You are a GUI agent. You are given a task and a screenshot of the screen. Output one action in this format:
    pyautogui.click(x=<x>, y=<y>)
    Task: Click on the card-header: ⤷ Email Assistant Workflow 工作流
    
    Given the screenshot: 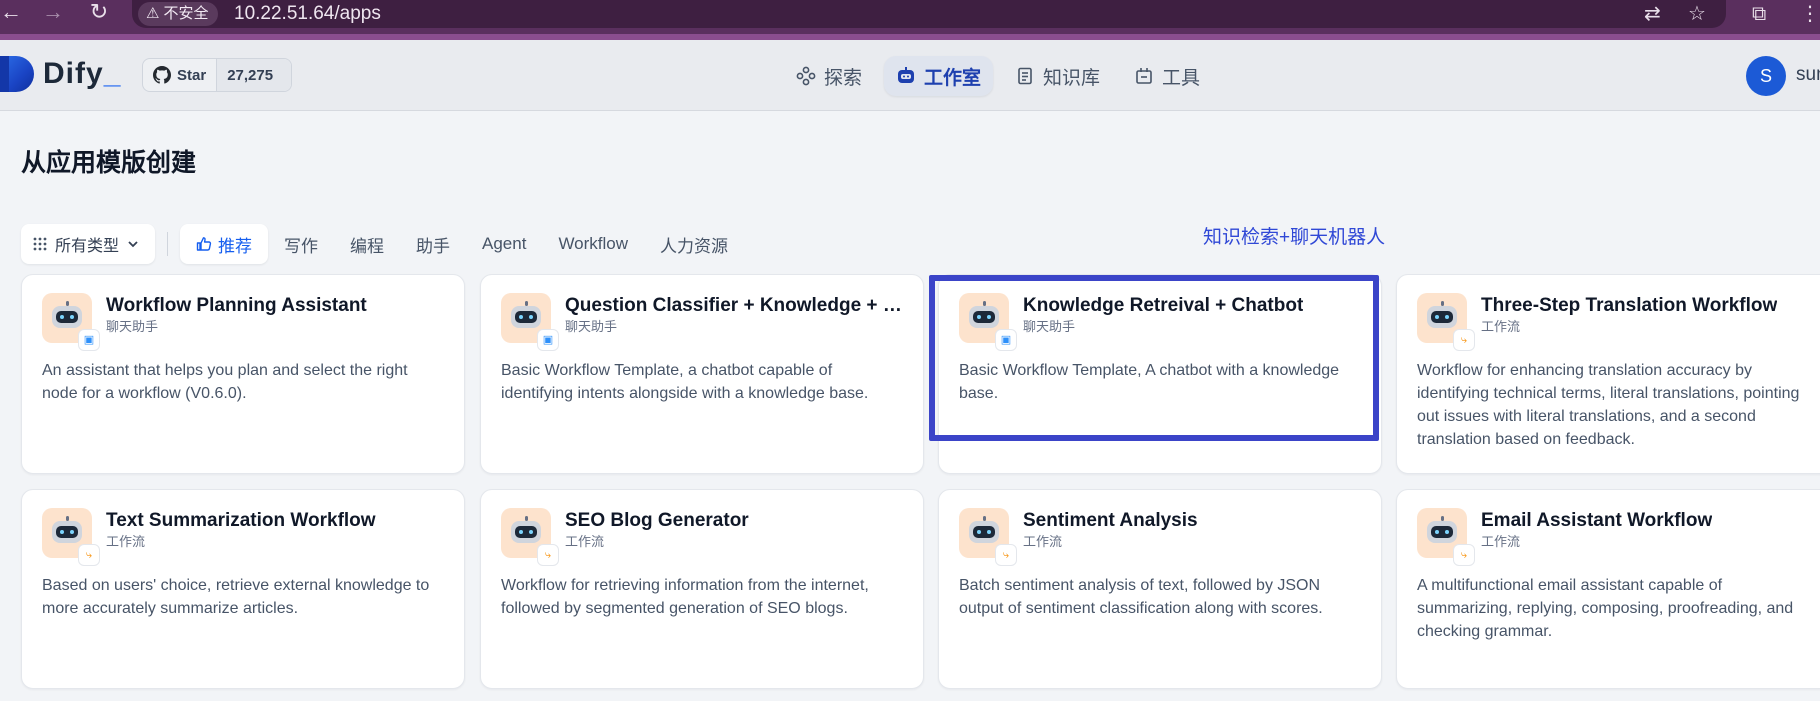 What is the action you would take?
    pyautogui.click(x=1618, y=537)
    